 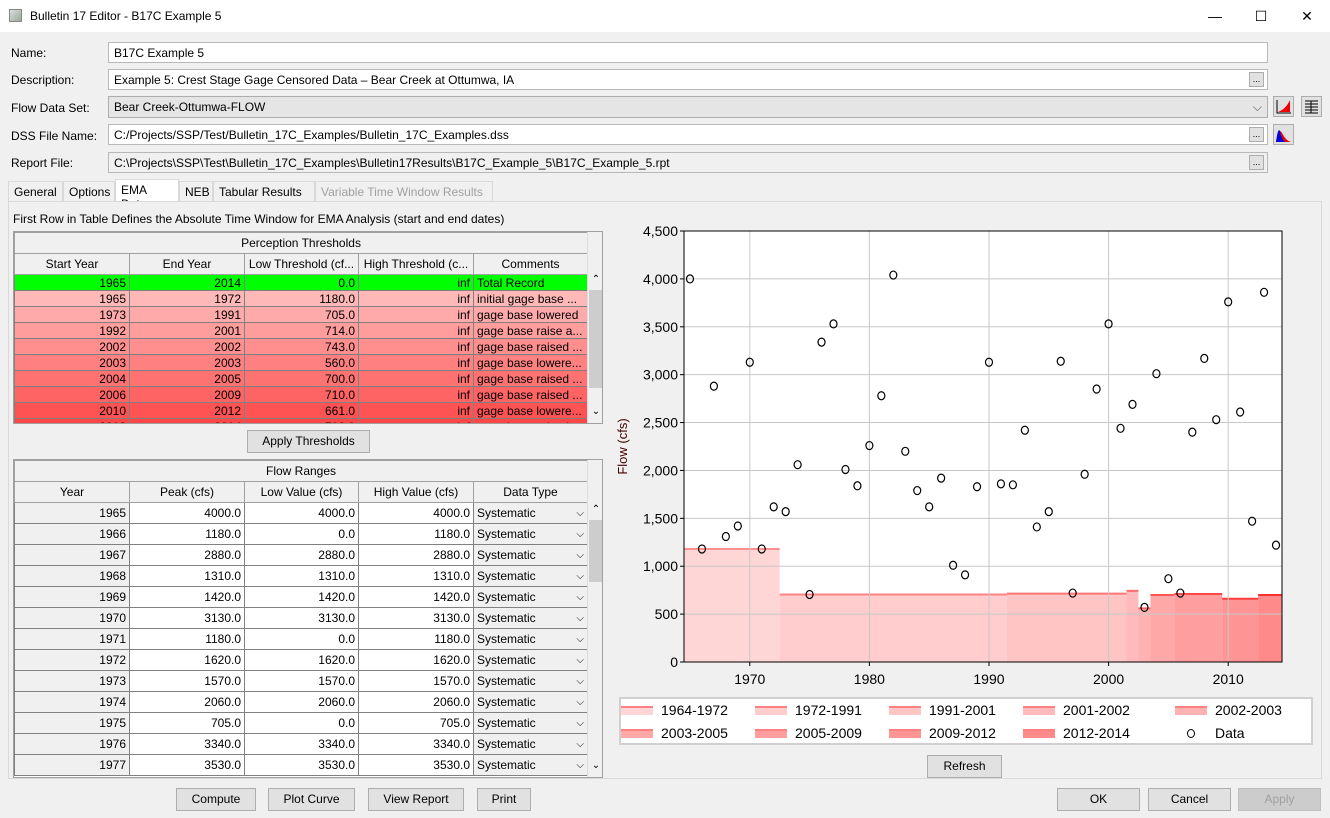 What do you see at coordinates (301, 513) in the screenshot?
I see `table-row: 1965 4000.0 4000.0 4000.0 Systematic ⌵` at bounding box center [301, 513].